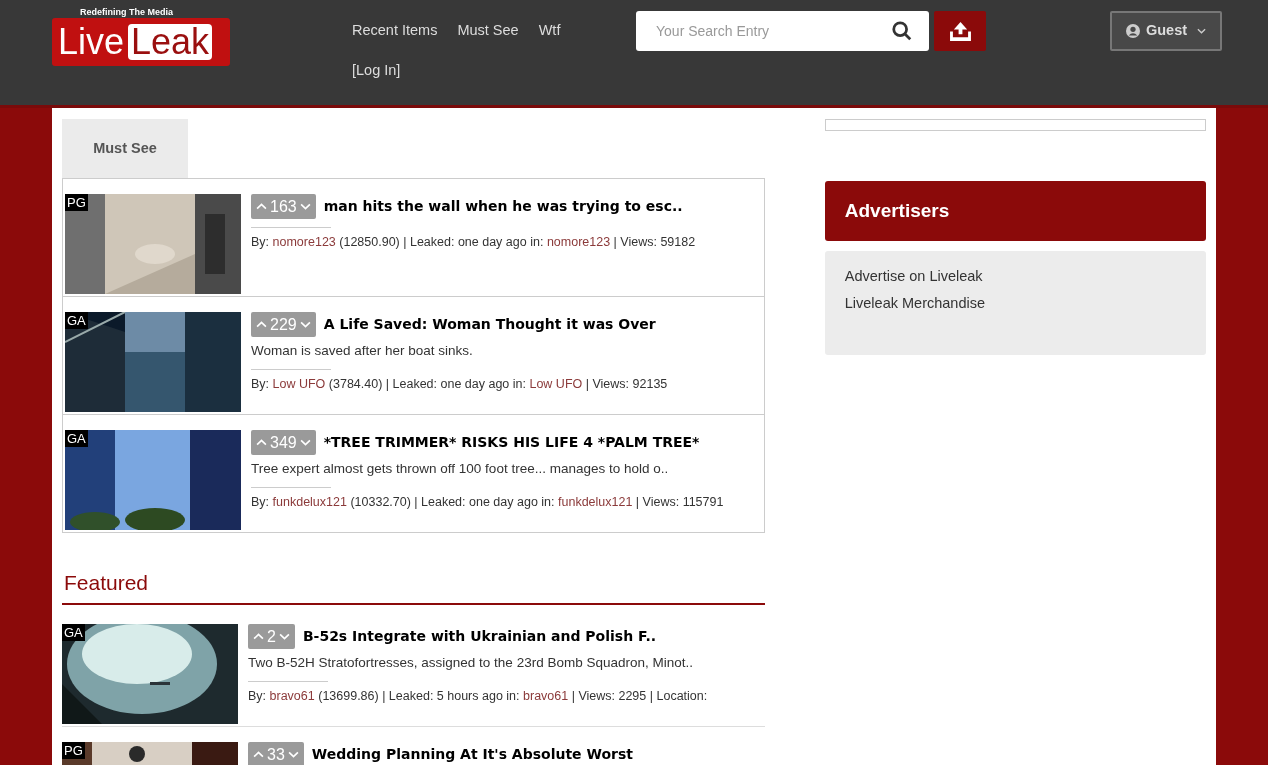  What do you see at coordinates (395, 30) in the screenshot?
I see `nav-link: Recent Items` at bounding box center [395, 30].